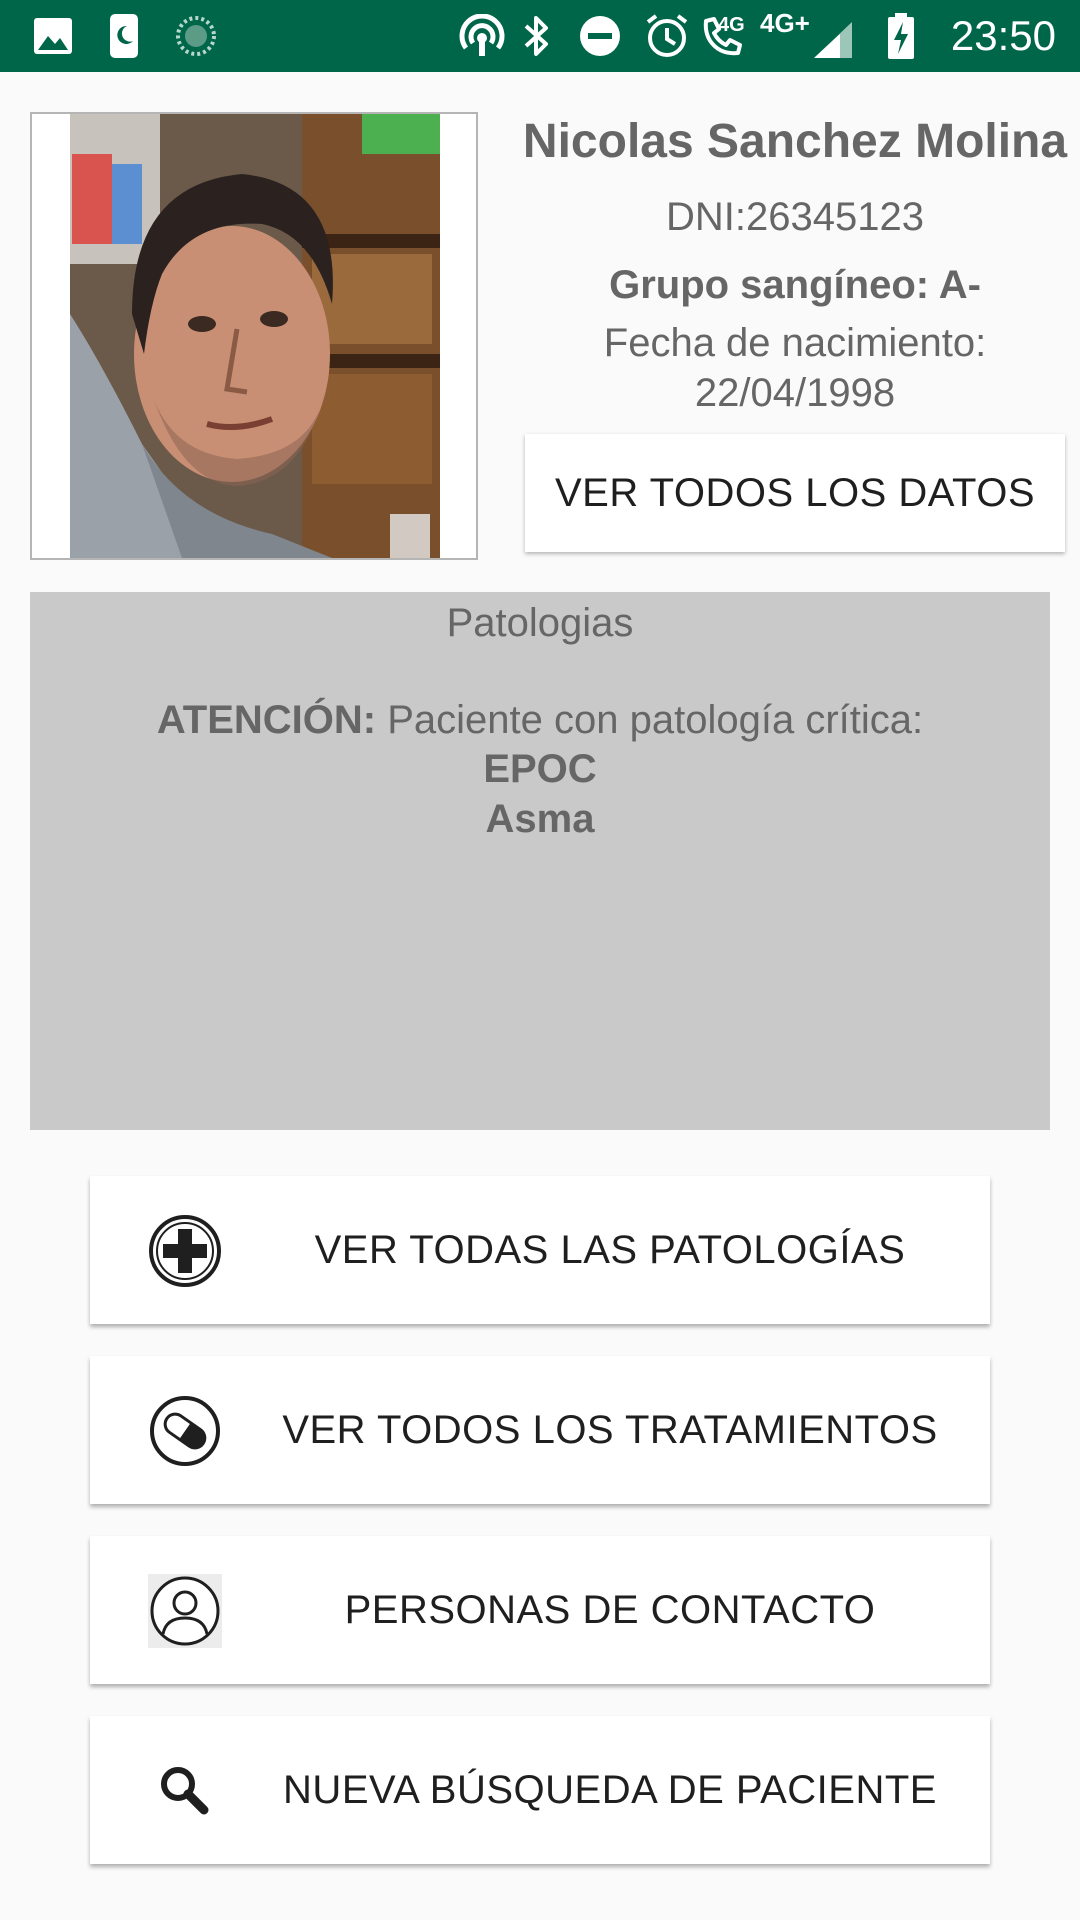 This screenshot has width=1080, height=1920. Describe the element at coordinates (196, 36) in the screenshot. I see `sync-icon` at that location.